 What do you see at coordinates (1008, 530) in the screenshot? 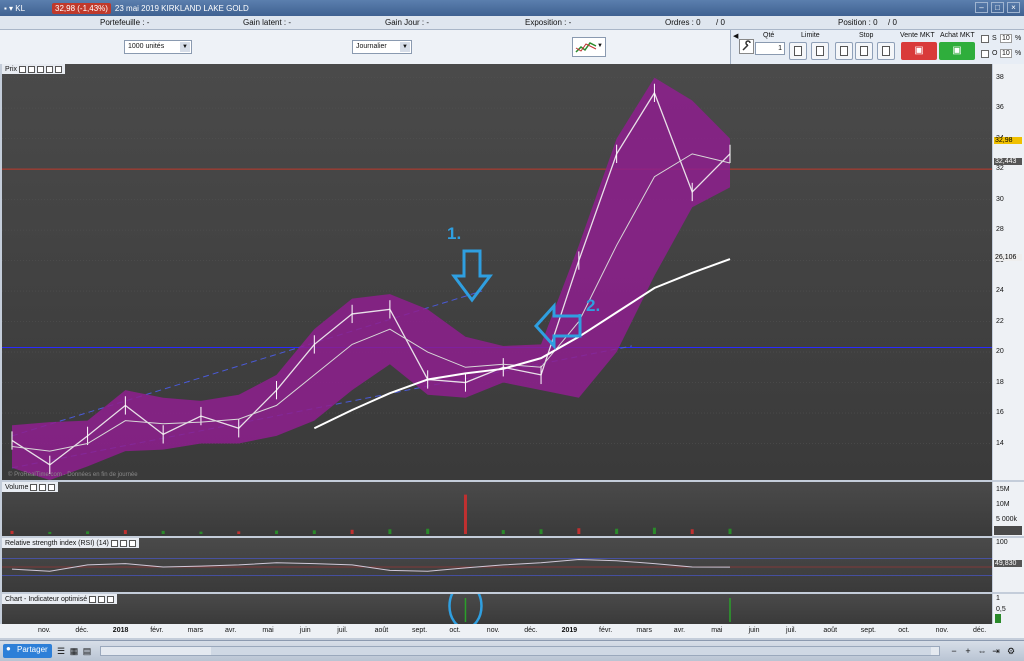
I see `volume-tag` at bounding box center [1008, 530].